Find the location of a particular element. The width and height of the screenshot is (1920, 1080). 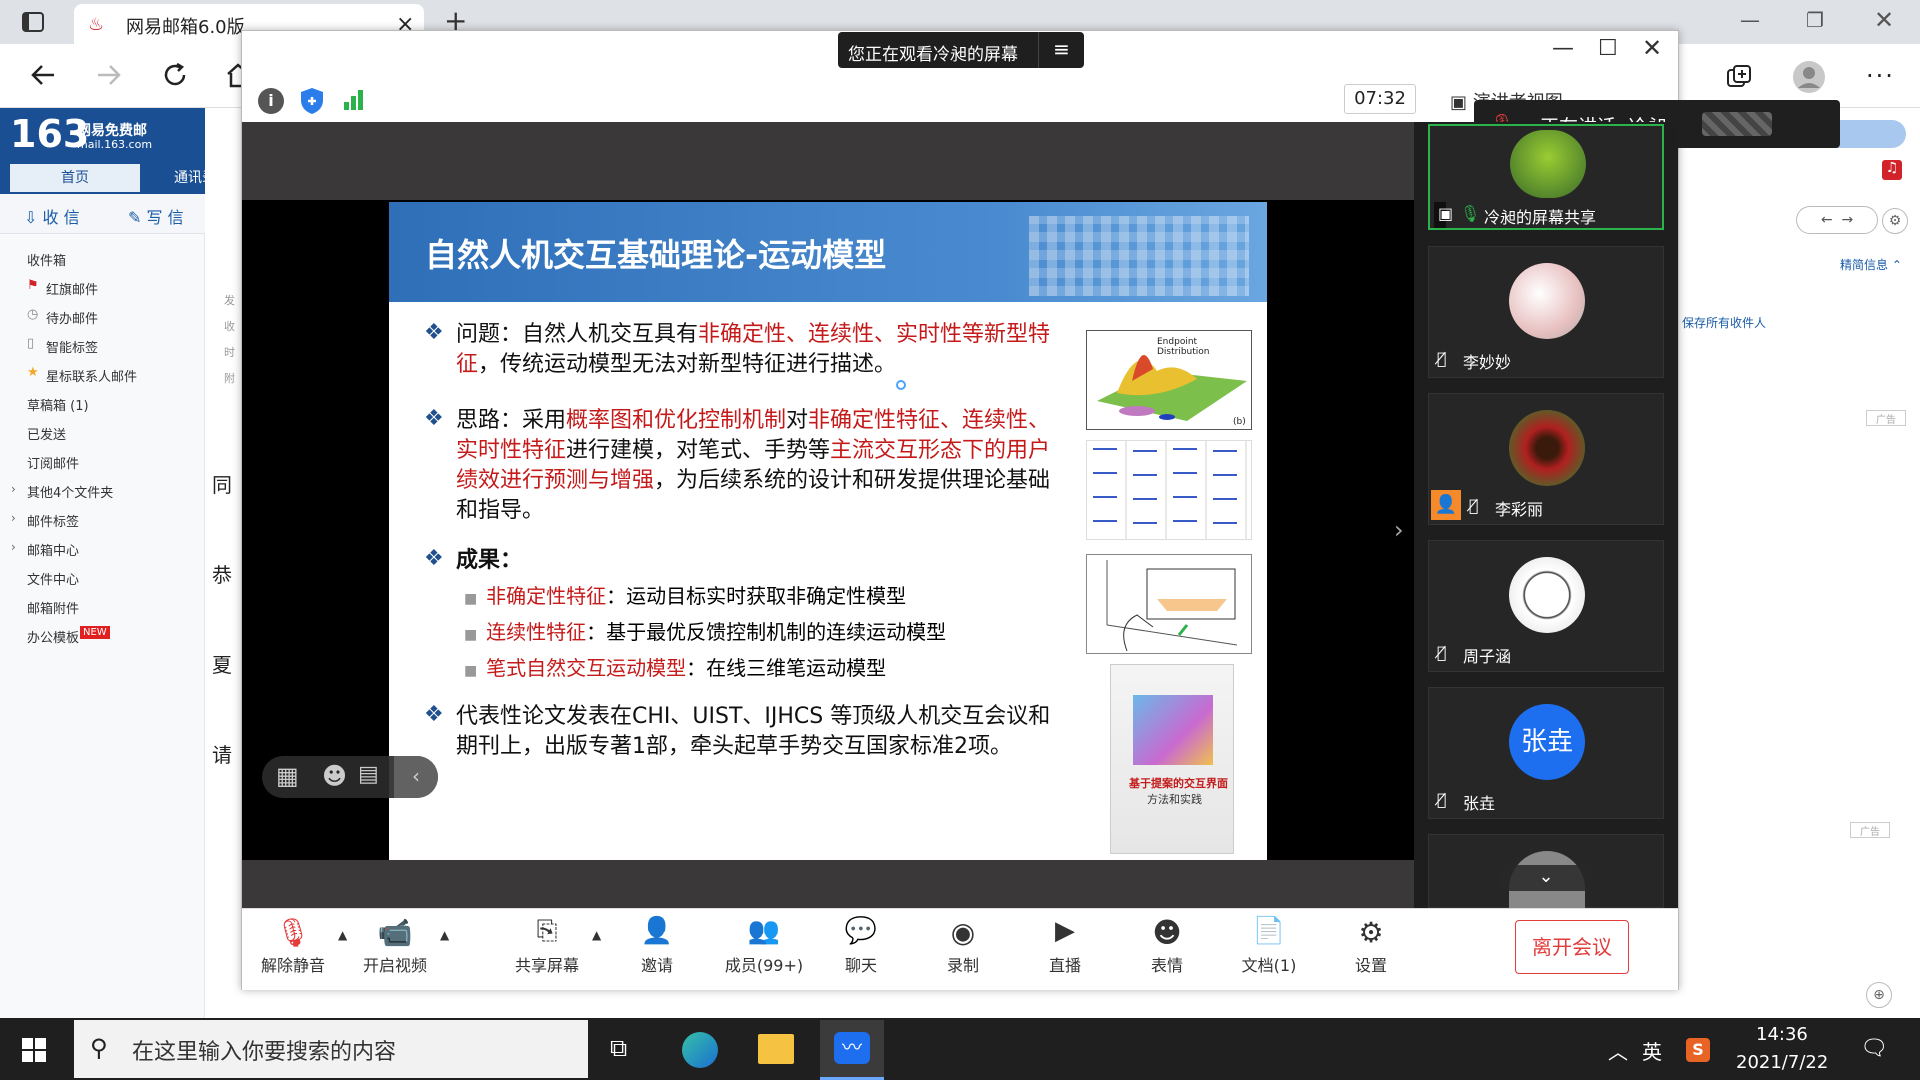

forward-icon is located at coordinates (109, 75).